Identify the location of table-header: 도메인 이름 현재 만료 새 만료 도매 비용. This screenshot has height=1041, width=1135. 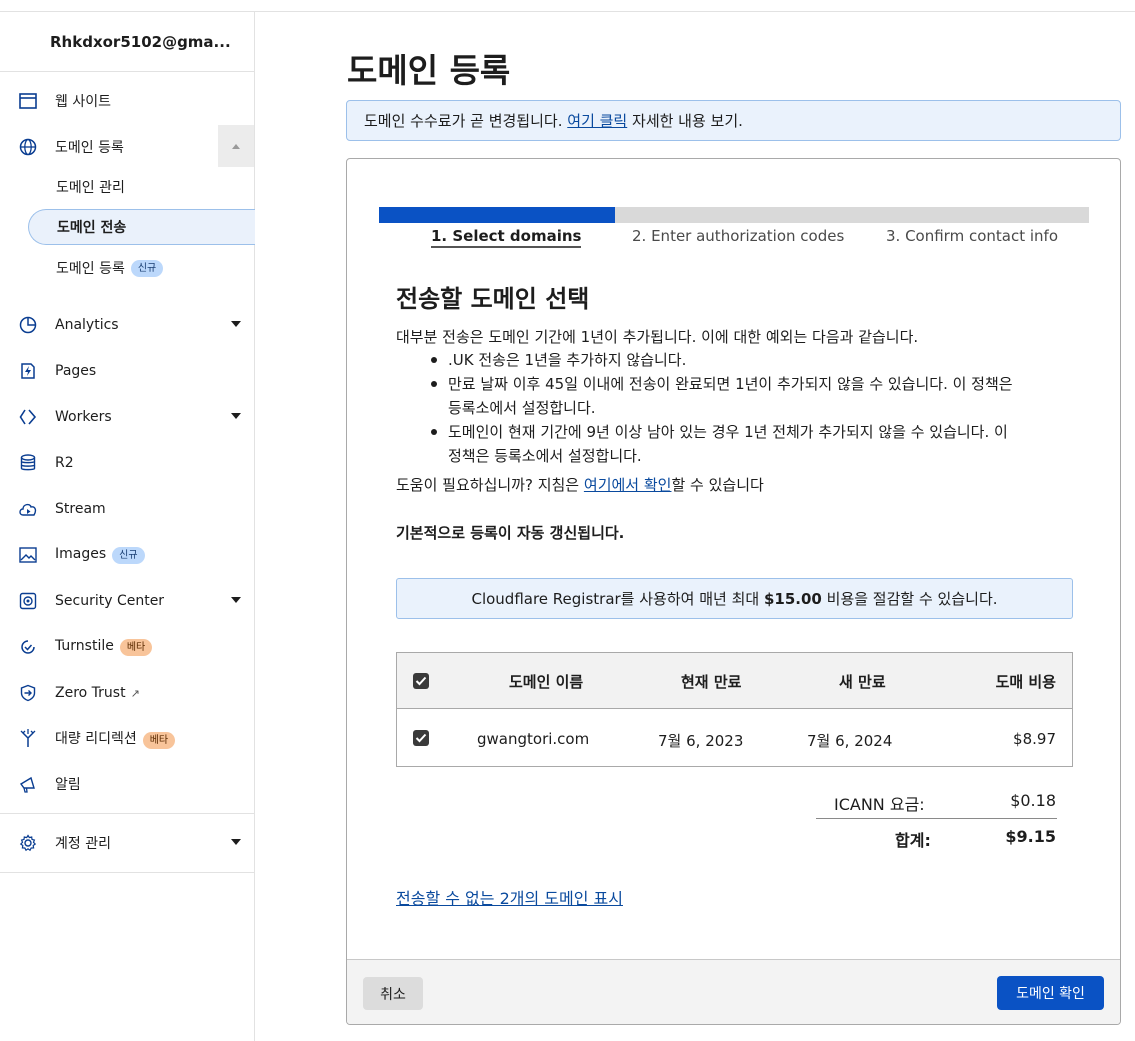
(734, 681).